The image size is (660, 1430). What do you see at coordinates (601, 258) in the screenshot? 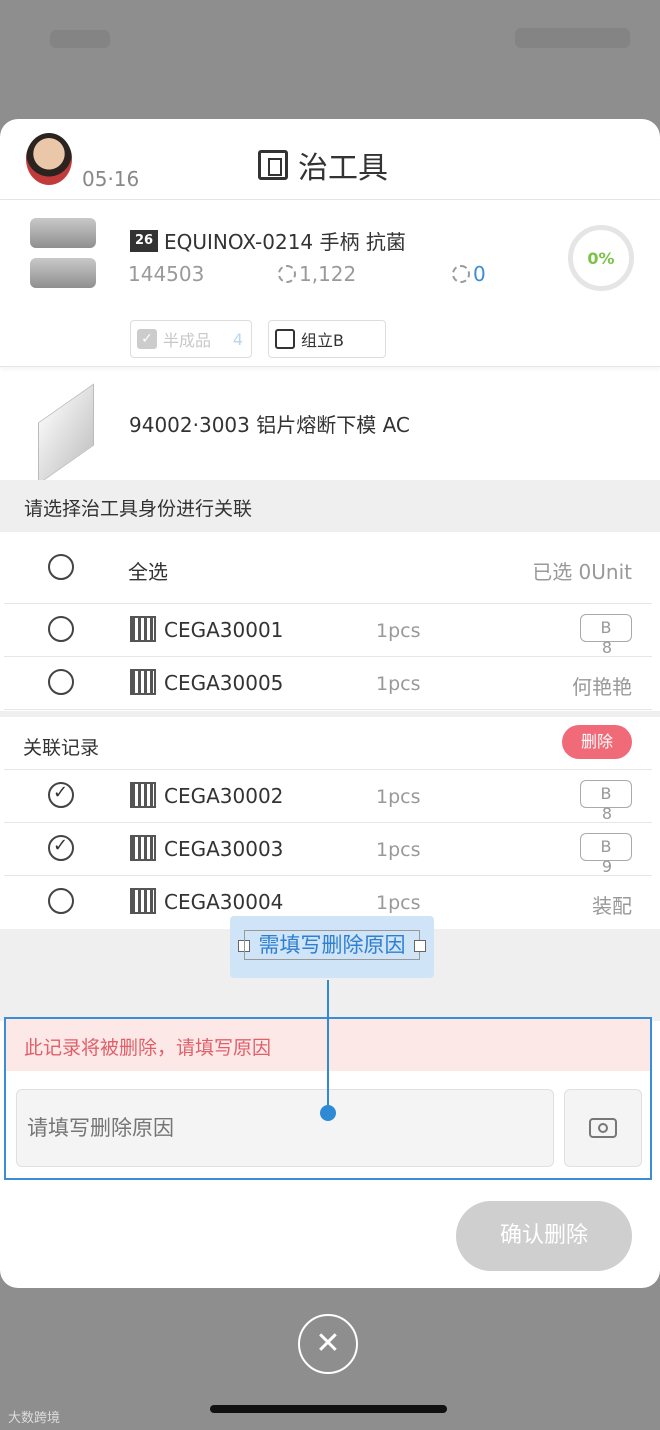
I see `progress-ring: 0%` at bounding box center [601, 258].